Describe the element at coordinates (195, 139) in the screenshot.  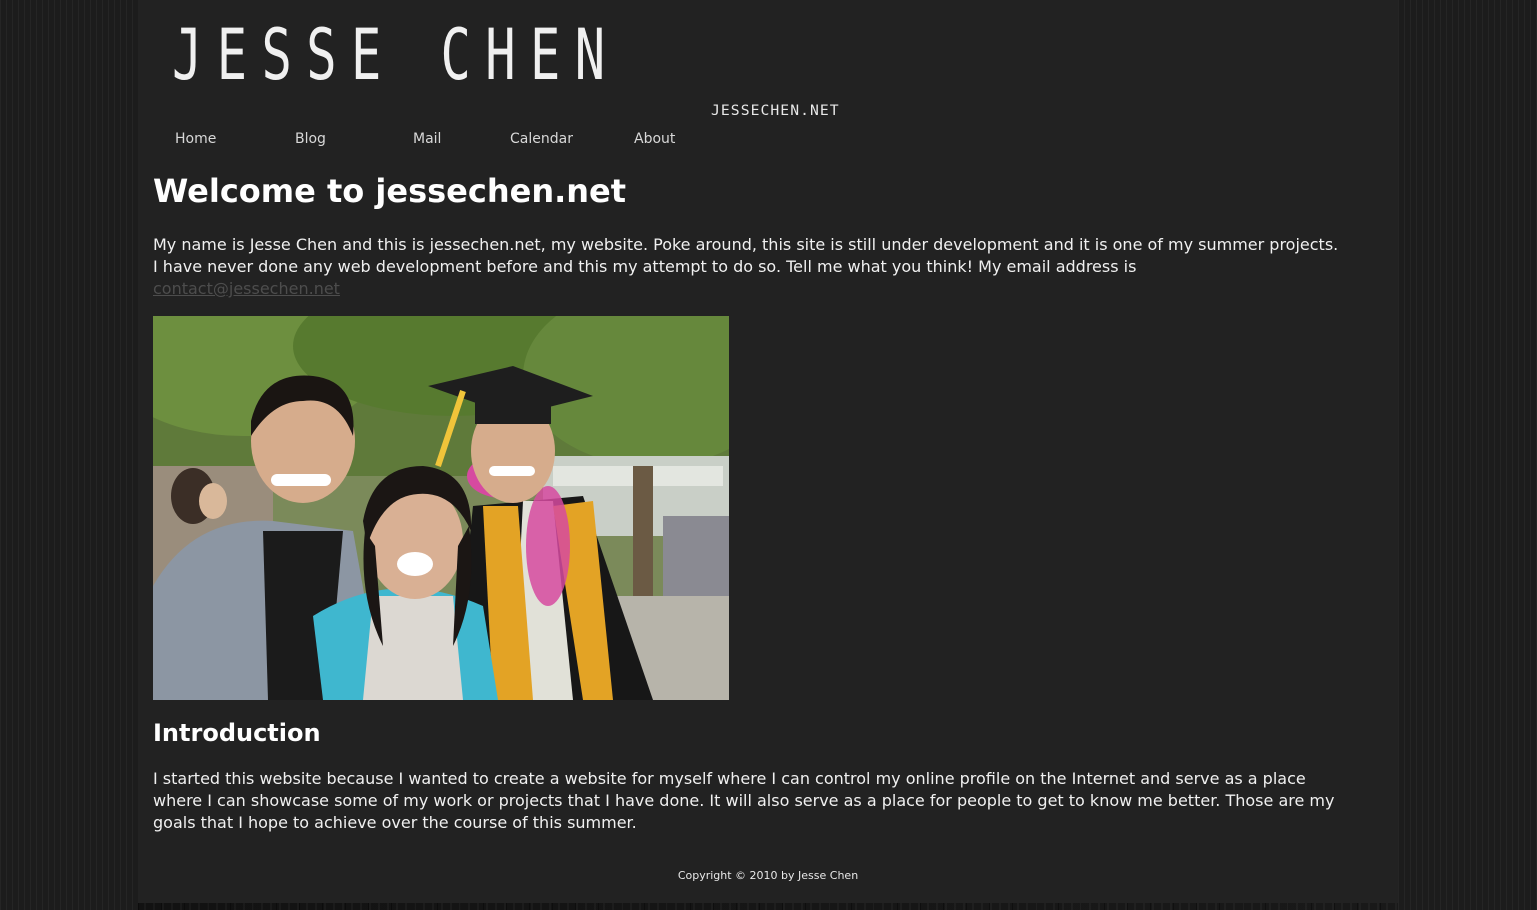
I see `nav-item-home: Home` at that location.